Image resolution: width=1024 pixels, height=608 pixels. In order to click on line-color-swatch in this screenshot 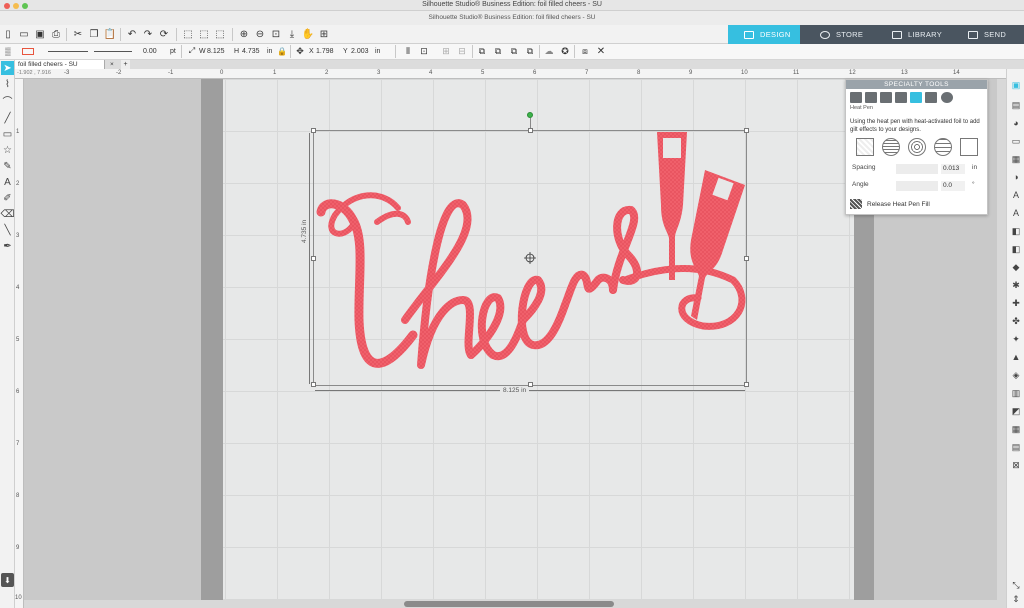, I will do `click(28, 51)`.